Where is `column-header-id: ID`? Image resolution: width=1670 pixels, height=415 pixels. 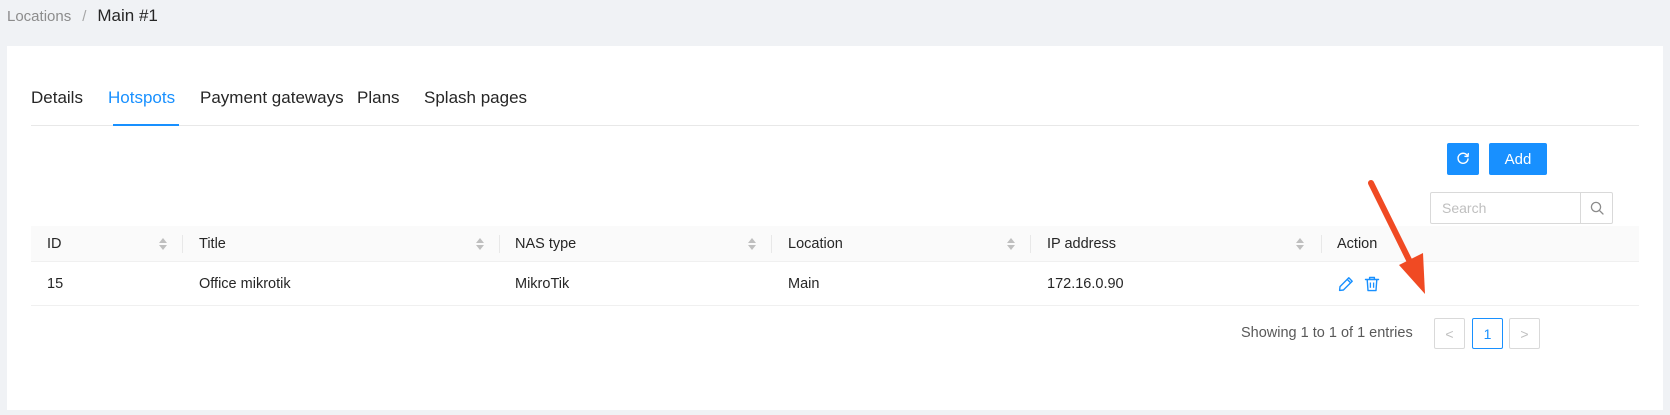
column-header-id: ID is located at coordinates (54, 244).